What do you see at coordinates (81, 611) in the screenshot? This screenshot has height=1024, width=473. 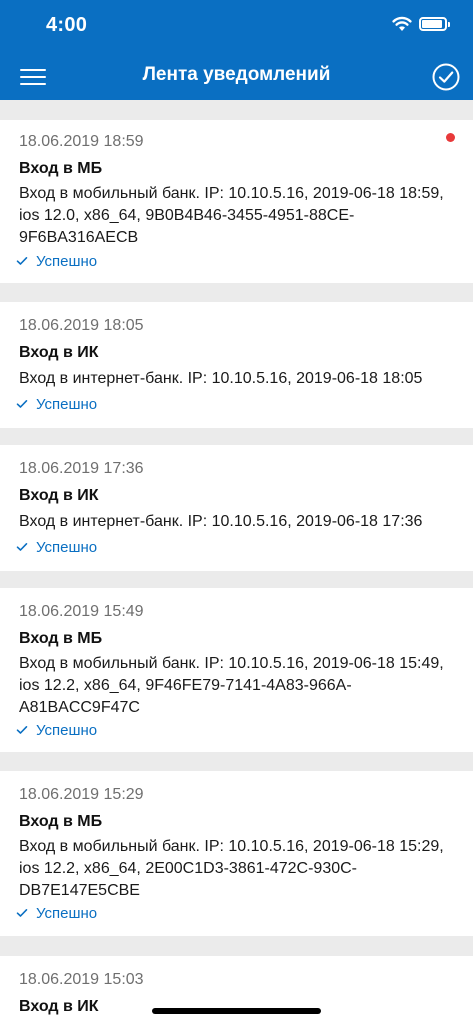 I see `notification-date: 18.06.2019 15:49` at bounding box center [81, 611].